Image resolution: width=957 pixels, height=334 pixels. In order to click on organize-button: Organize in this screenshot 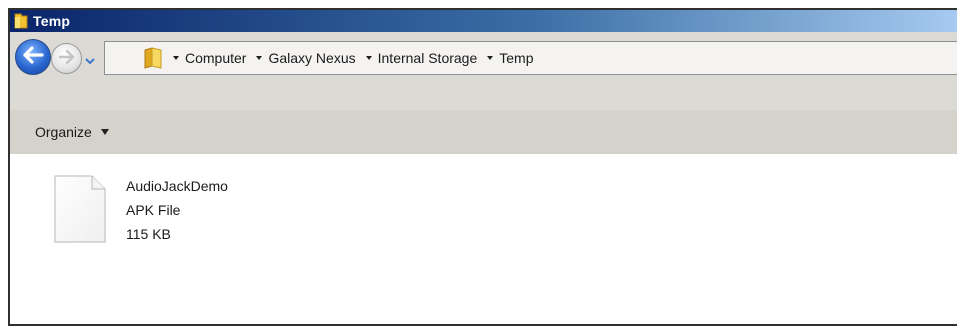, I will do `click(72, 132)`.